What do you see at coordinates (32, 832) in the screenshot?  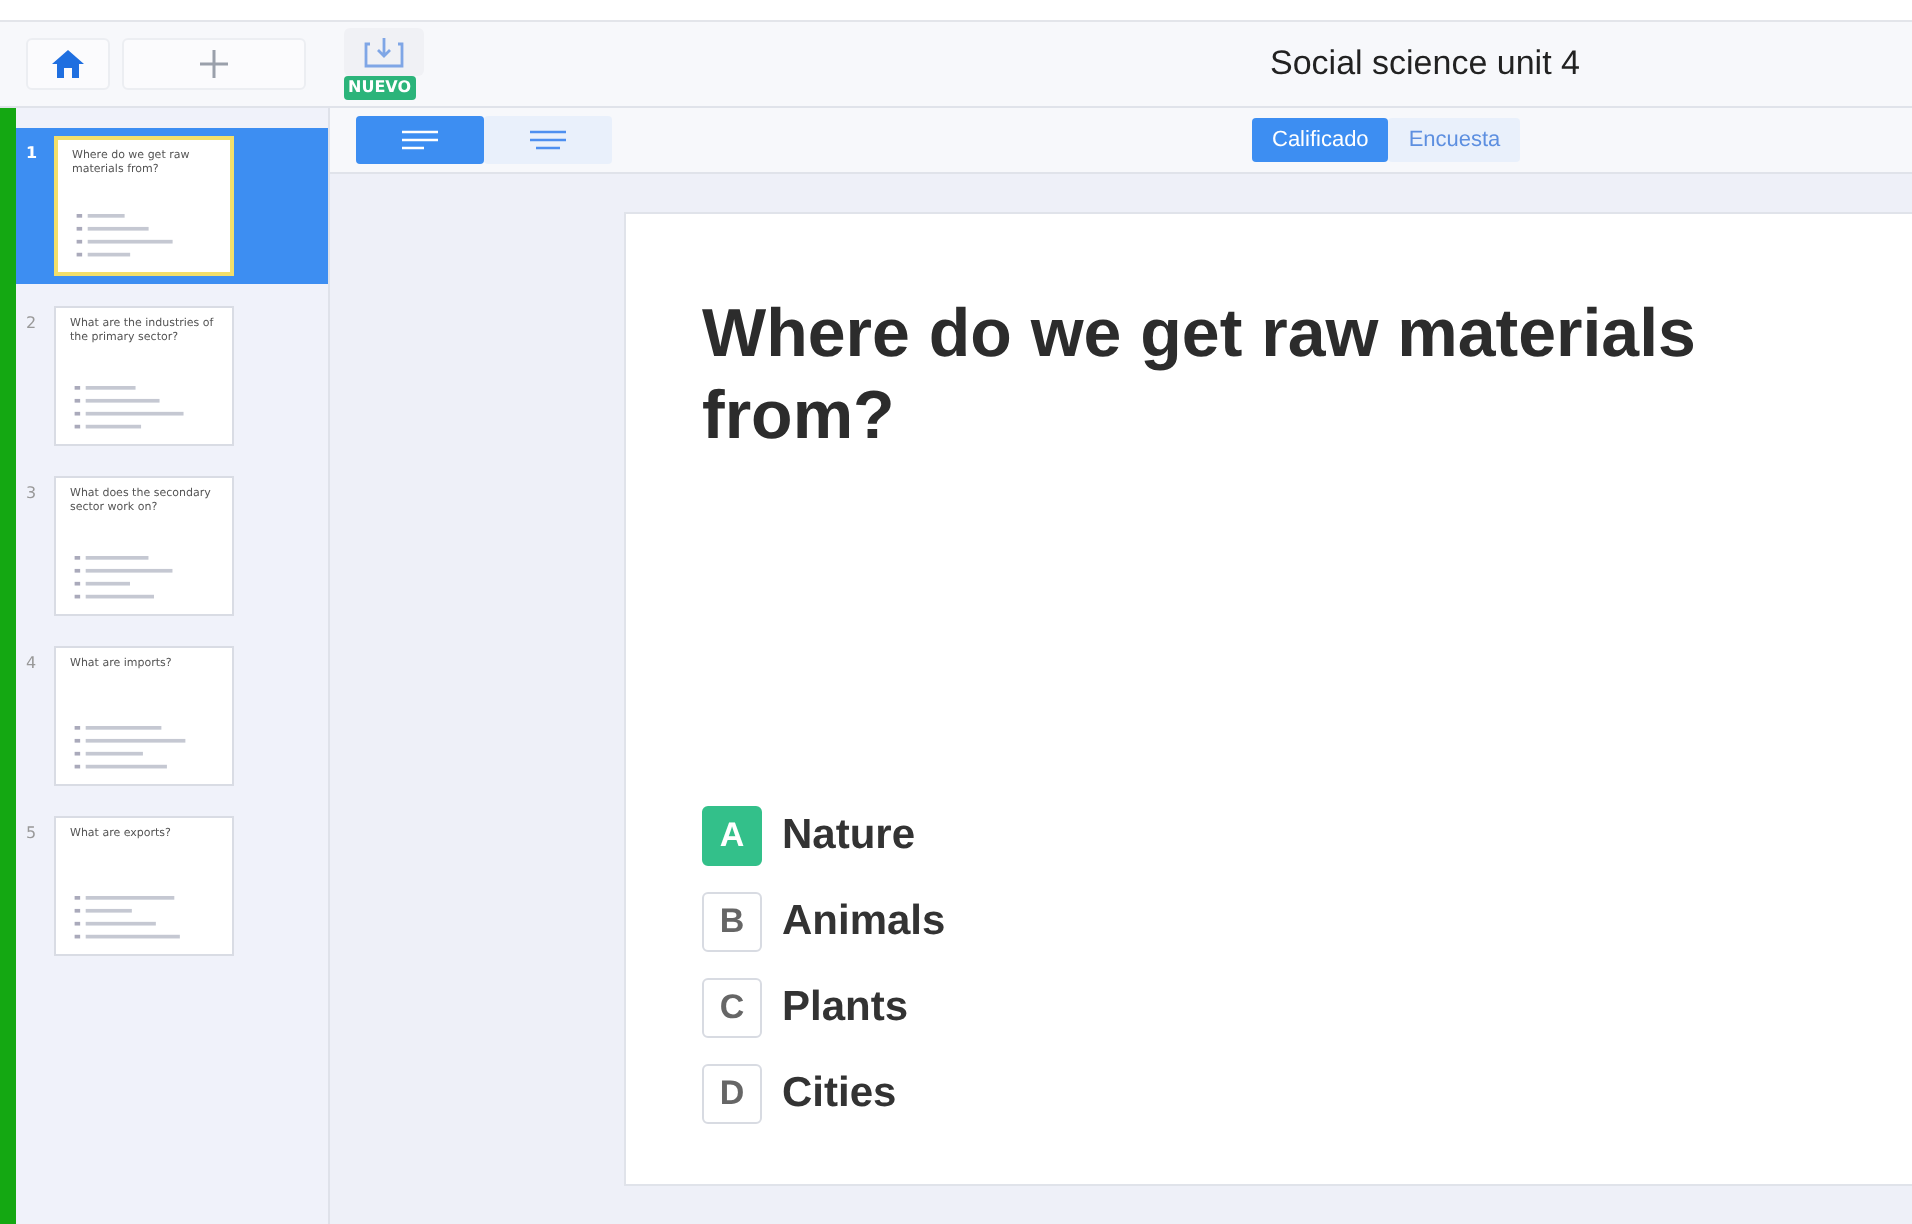 I see `slide-number: 5` at bounding box center [32, 832].